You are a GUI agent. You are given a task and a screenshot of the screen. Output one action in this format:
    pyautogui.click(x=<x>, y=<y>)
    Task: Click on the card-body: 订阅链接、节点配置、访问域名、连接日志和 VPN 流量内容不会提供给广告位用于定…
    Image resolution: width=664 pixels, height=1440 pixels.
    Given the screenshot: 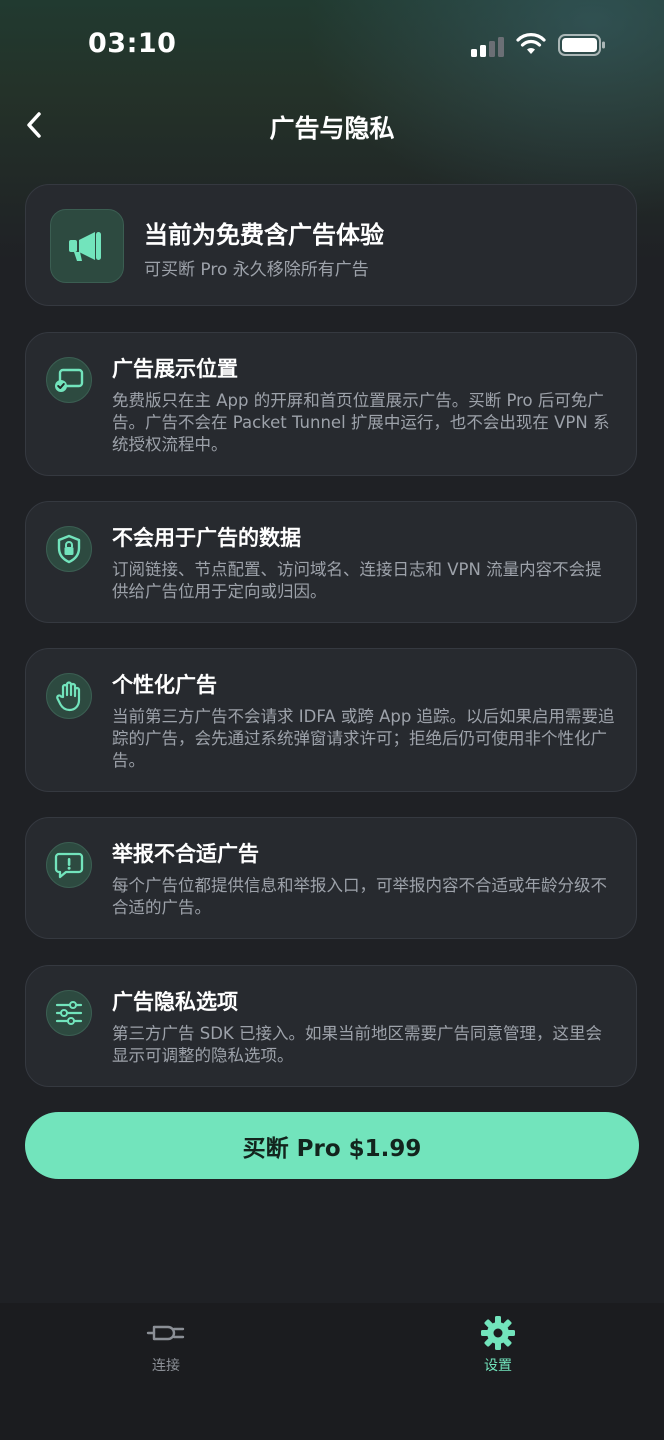 What is the action you would take?
    pyautogui.click(x=357, y=580)
    